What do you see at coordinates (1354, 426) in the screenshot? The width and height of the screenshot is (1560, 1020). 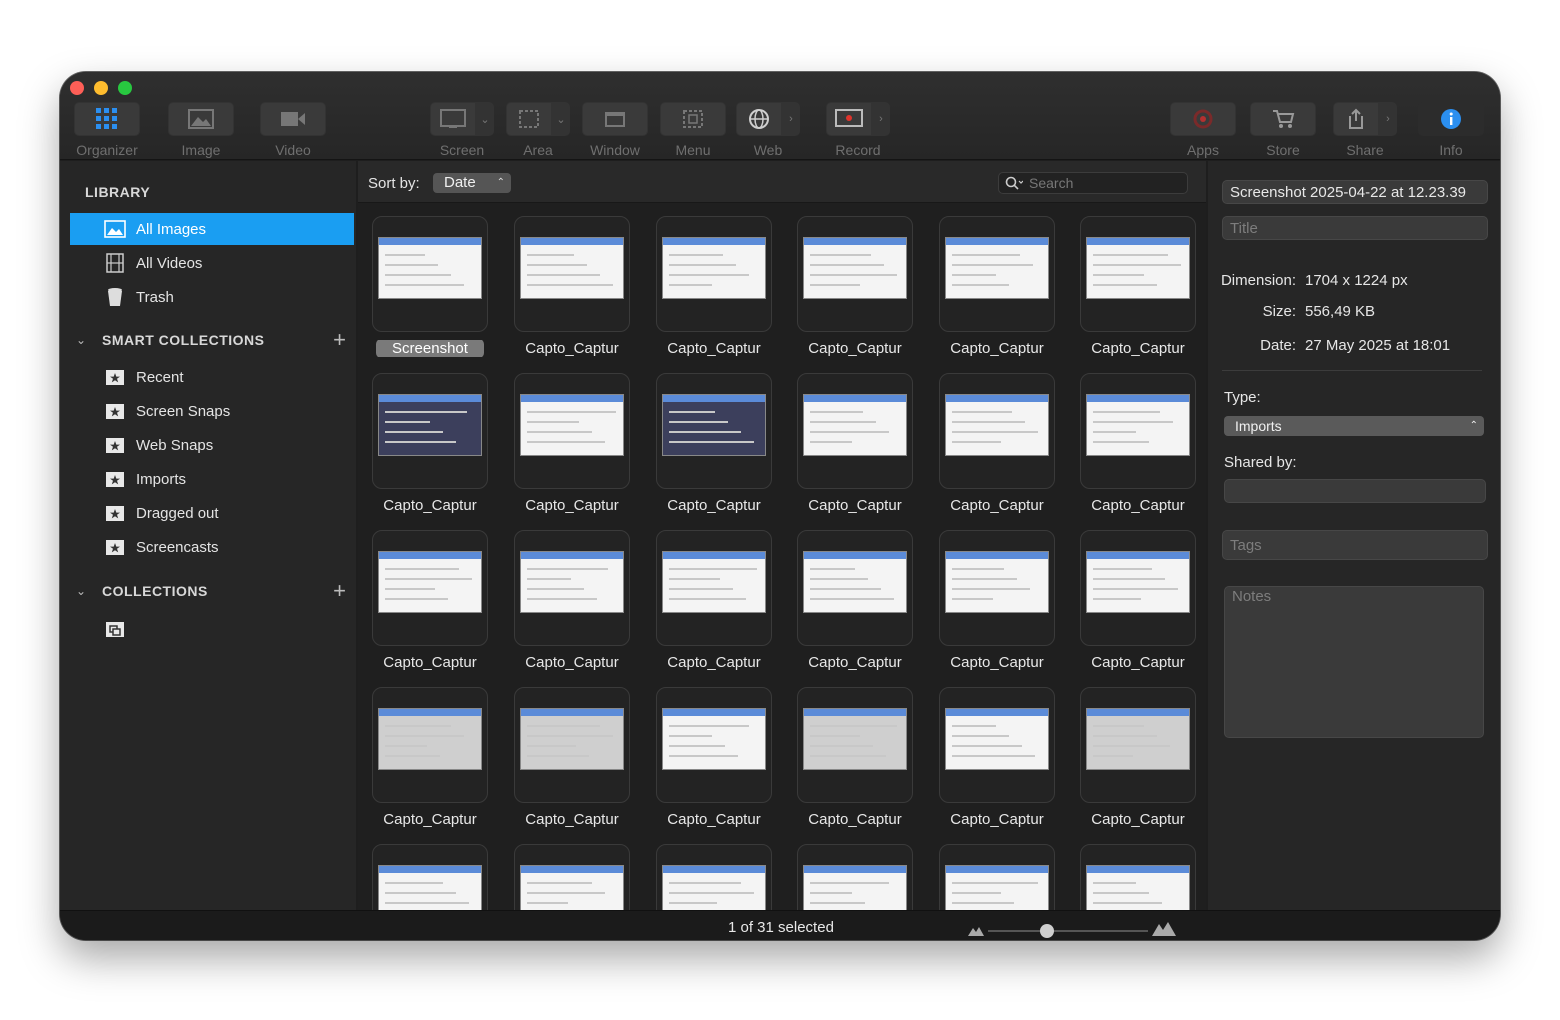 I see `type-select: Imports ⌃` at bounding box center [1354, 426].